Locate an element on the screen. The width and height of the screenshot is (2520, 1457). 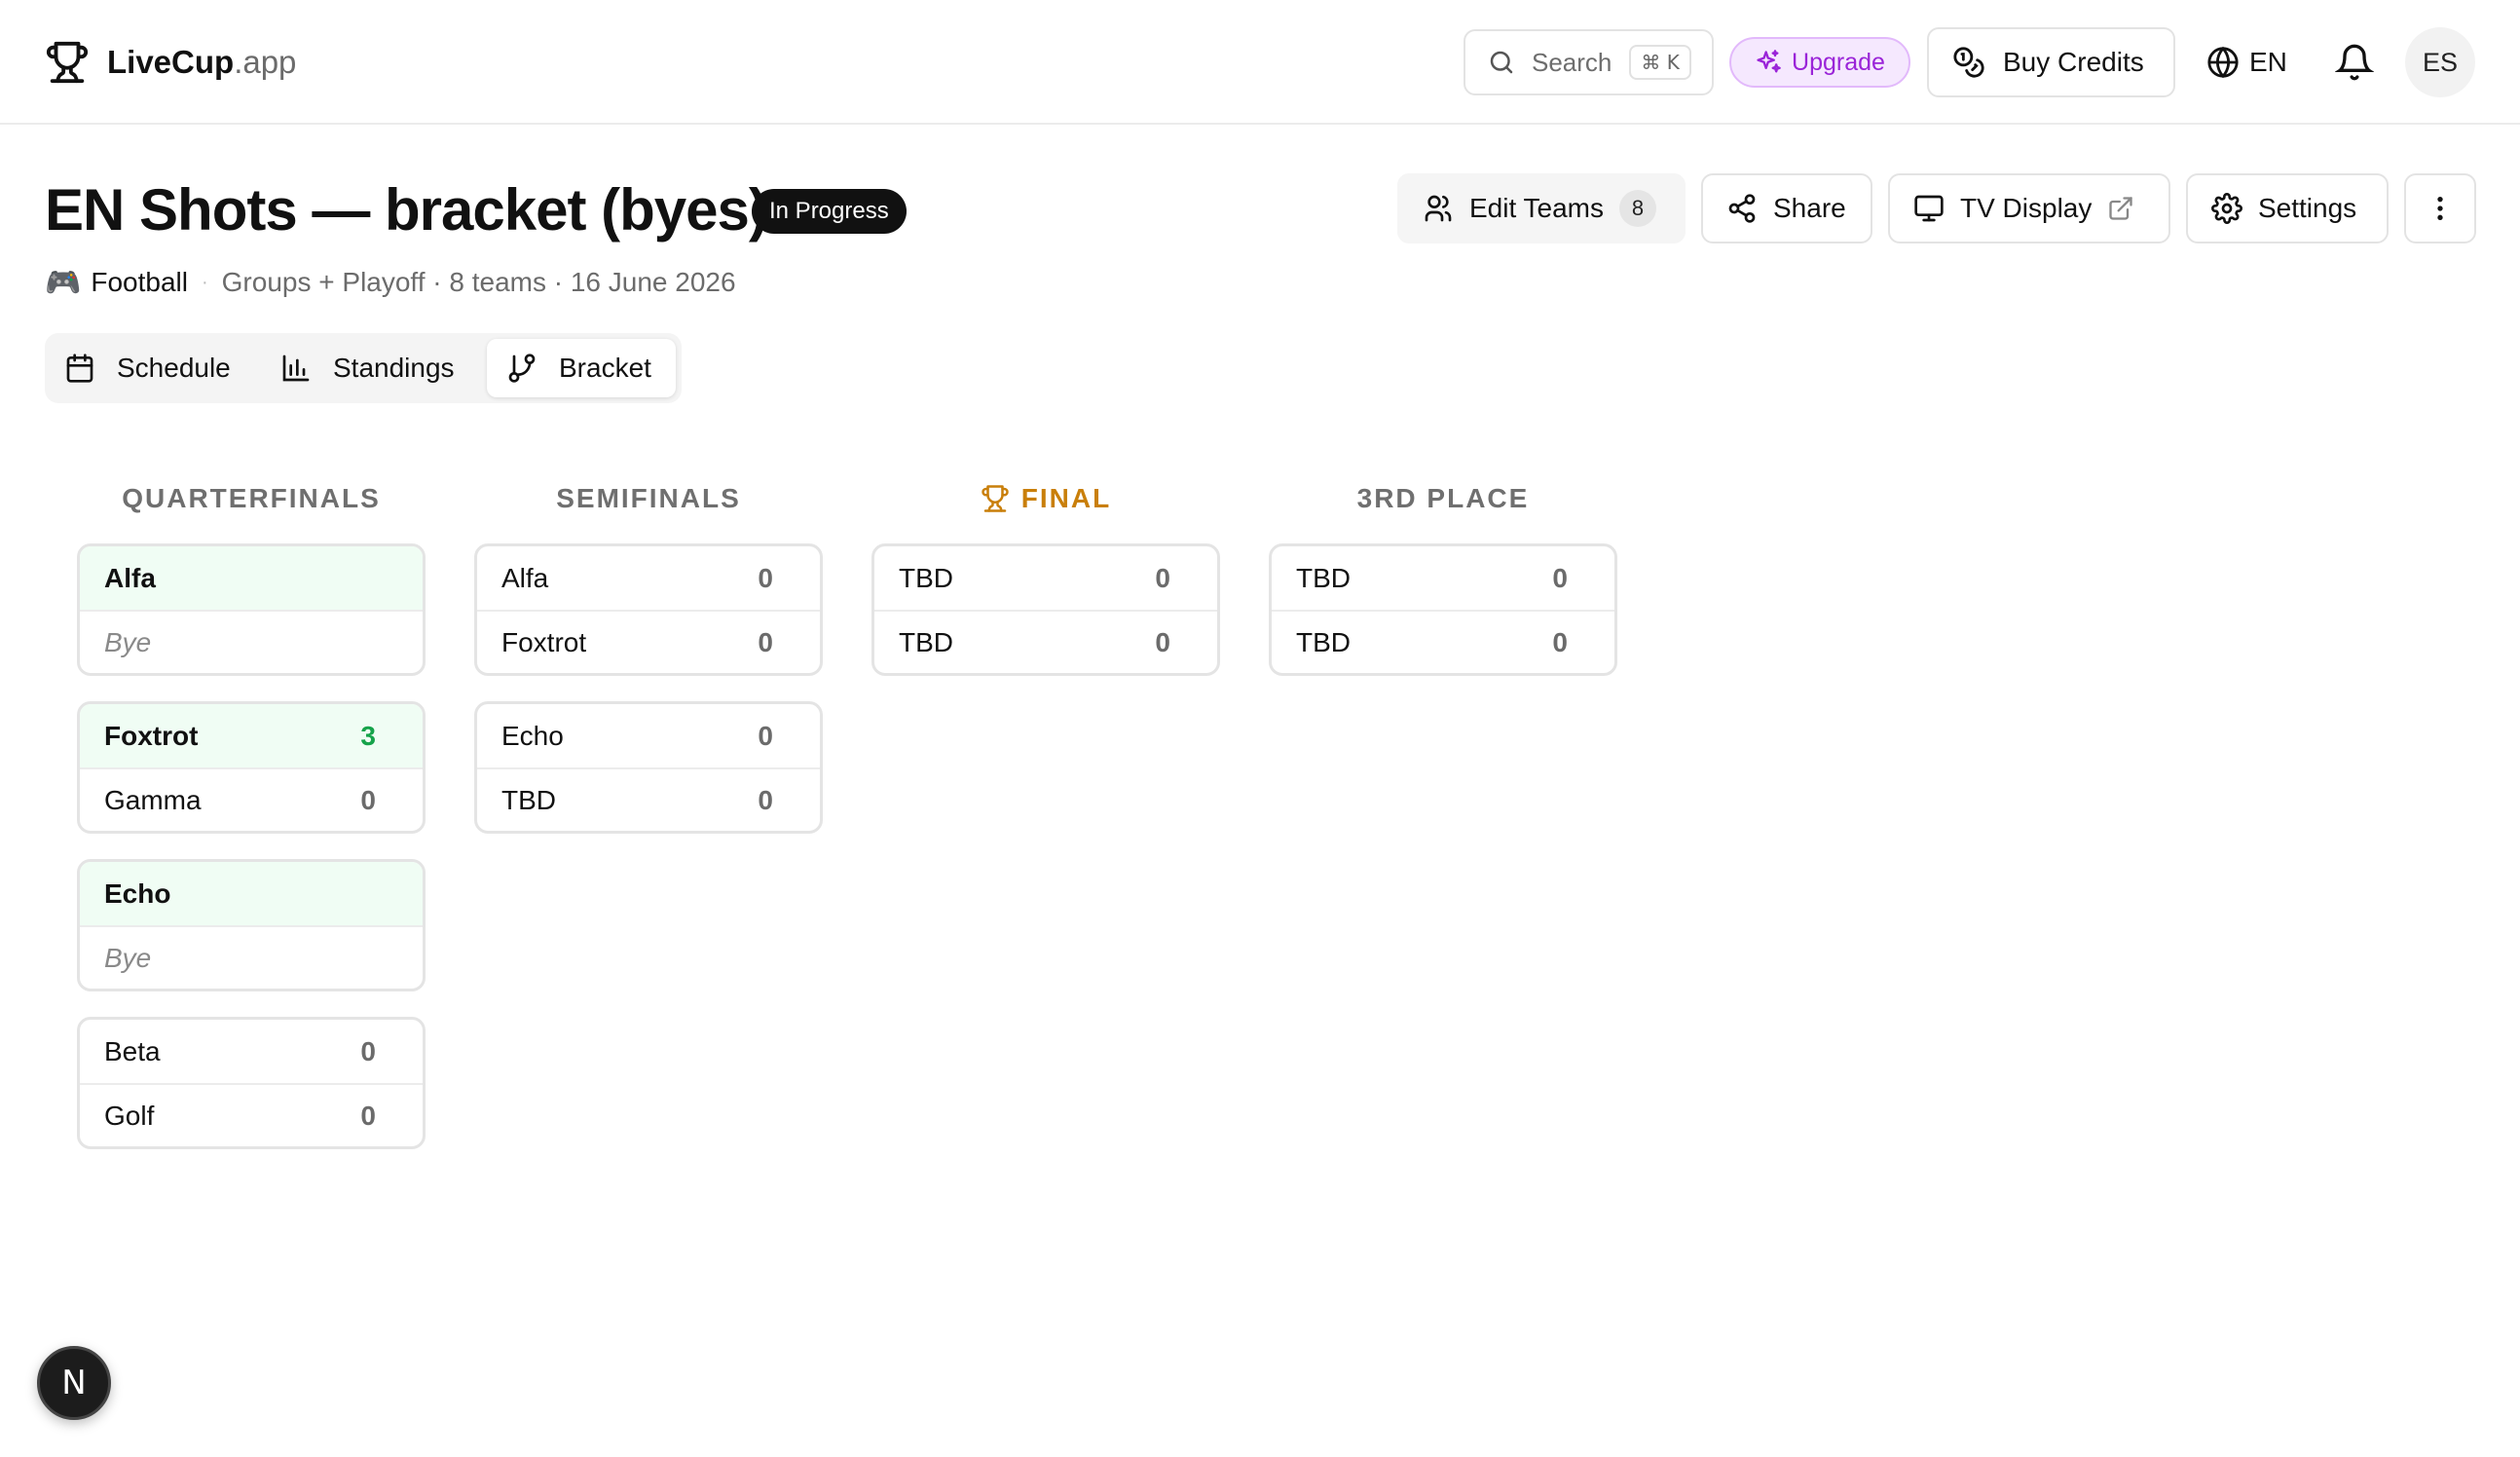
team-row: Echo is located at coordinates (251, 893).